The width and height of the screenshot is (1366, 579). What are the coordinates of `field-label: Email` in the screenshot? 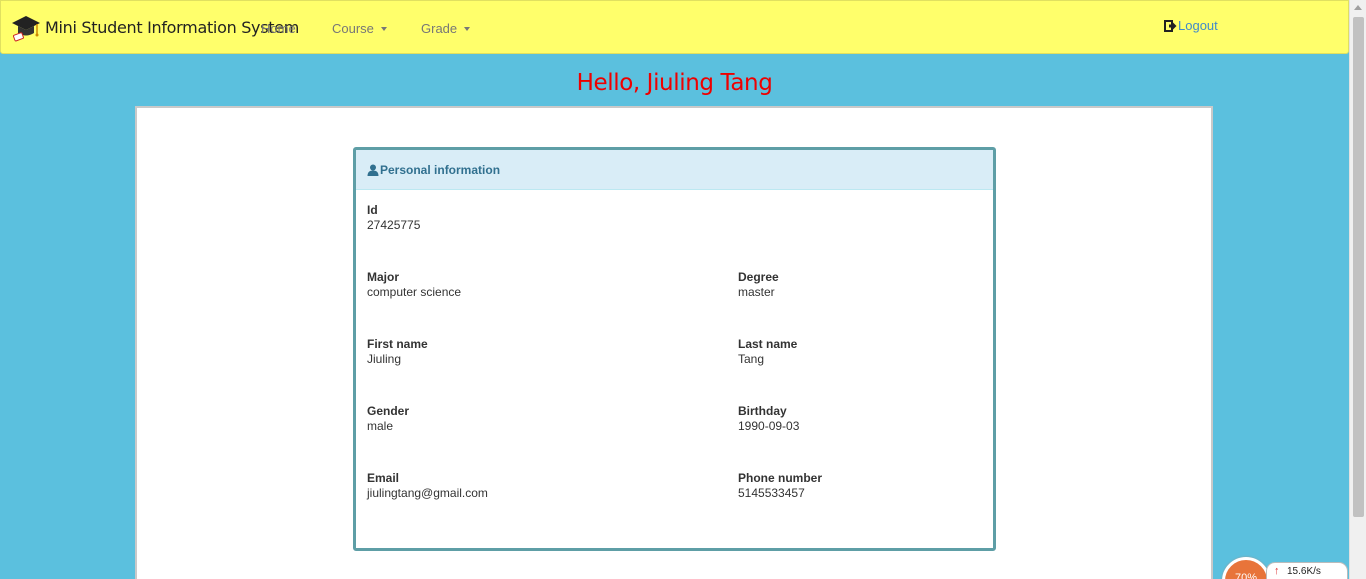 It's located at (383, 478).